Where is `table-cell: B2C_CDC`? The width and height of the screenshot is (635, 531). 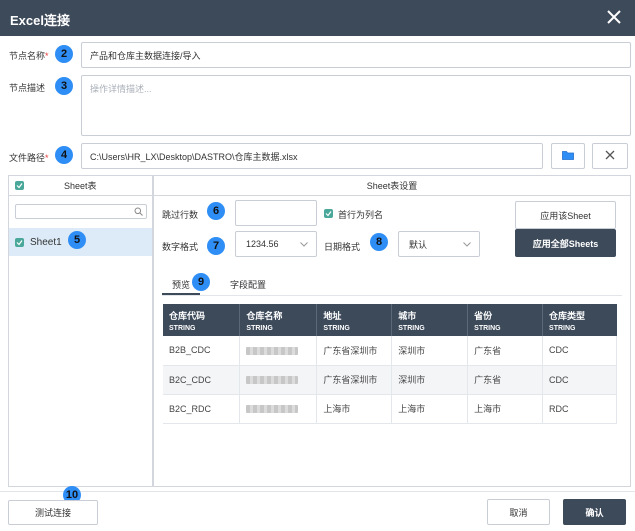 table-cell: B2C_CDC is located at coordinates (202, 380).